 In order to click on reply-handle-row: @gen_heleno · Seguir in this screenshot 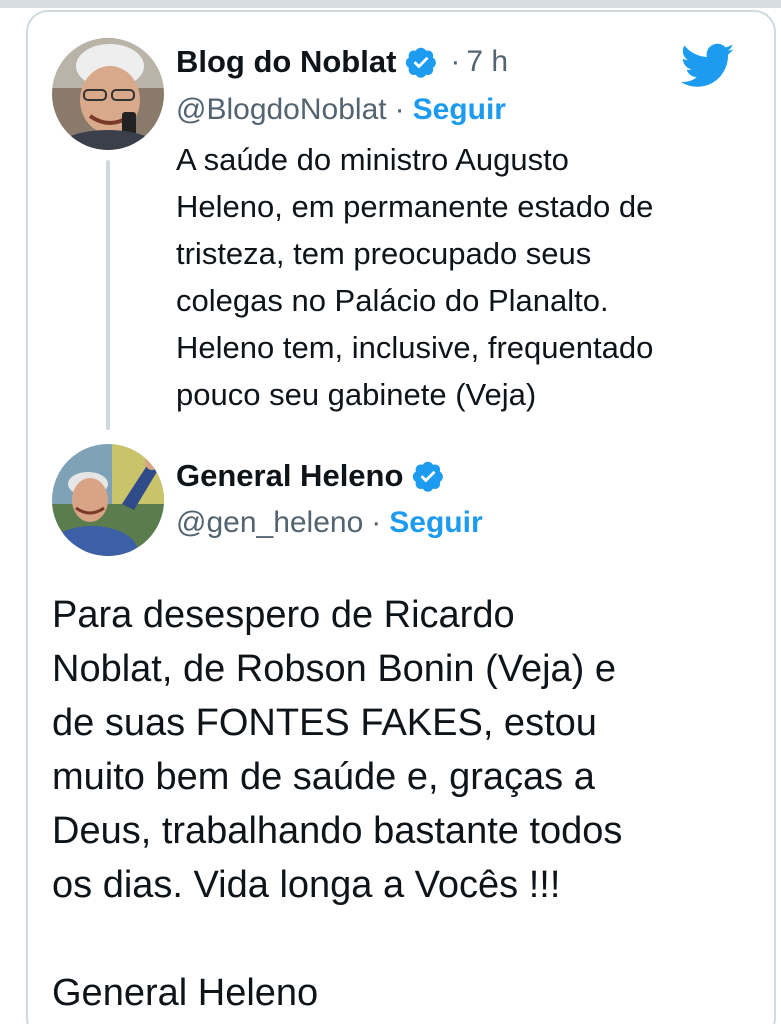, I will do `click(329, 523)`.